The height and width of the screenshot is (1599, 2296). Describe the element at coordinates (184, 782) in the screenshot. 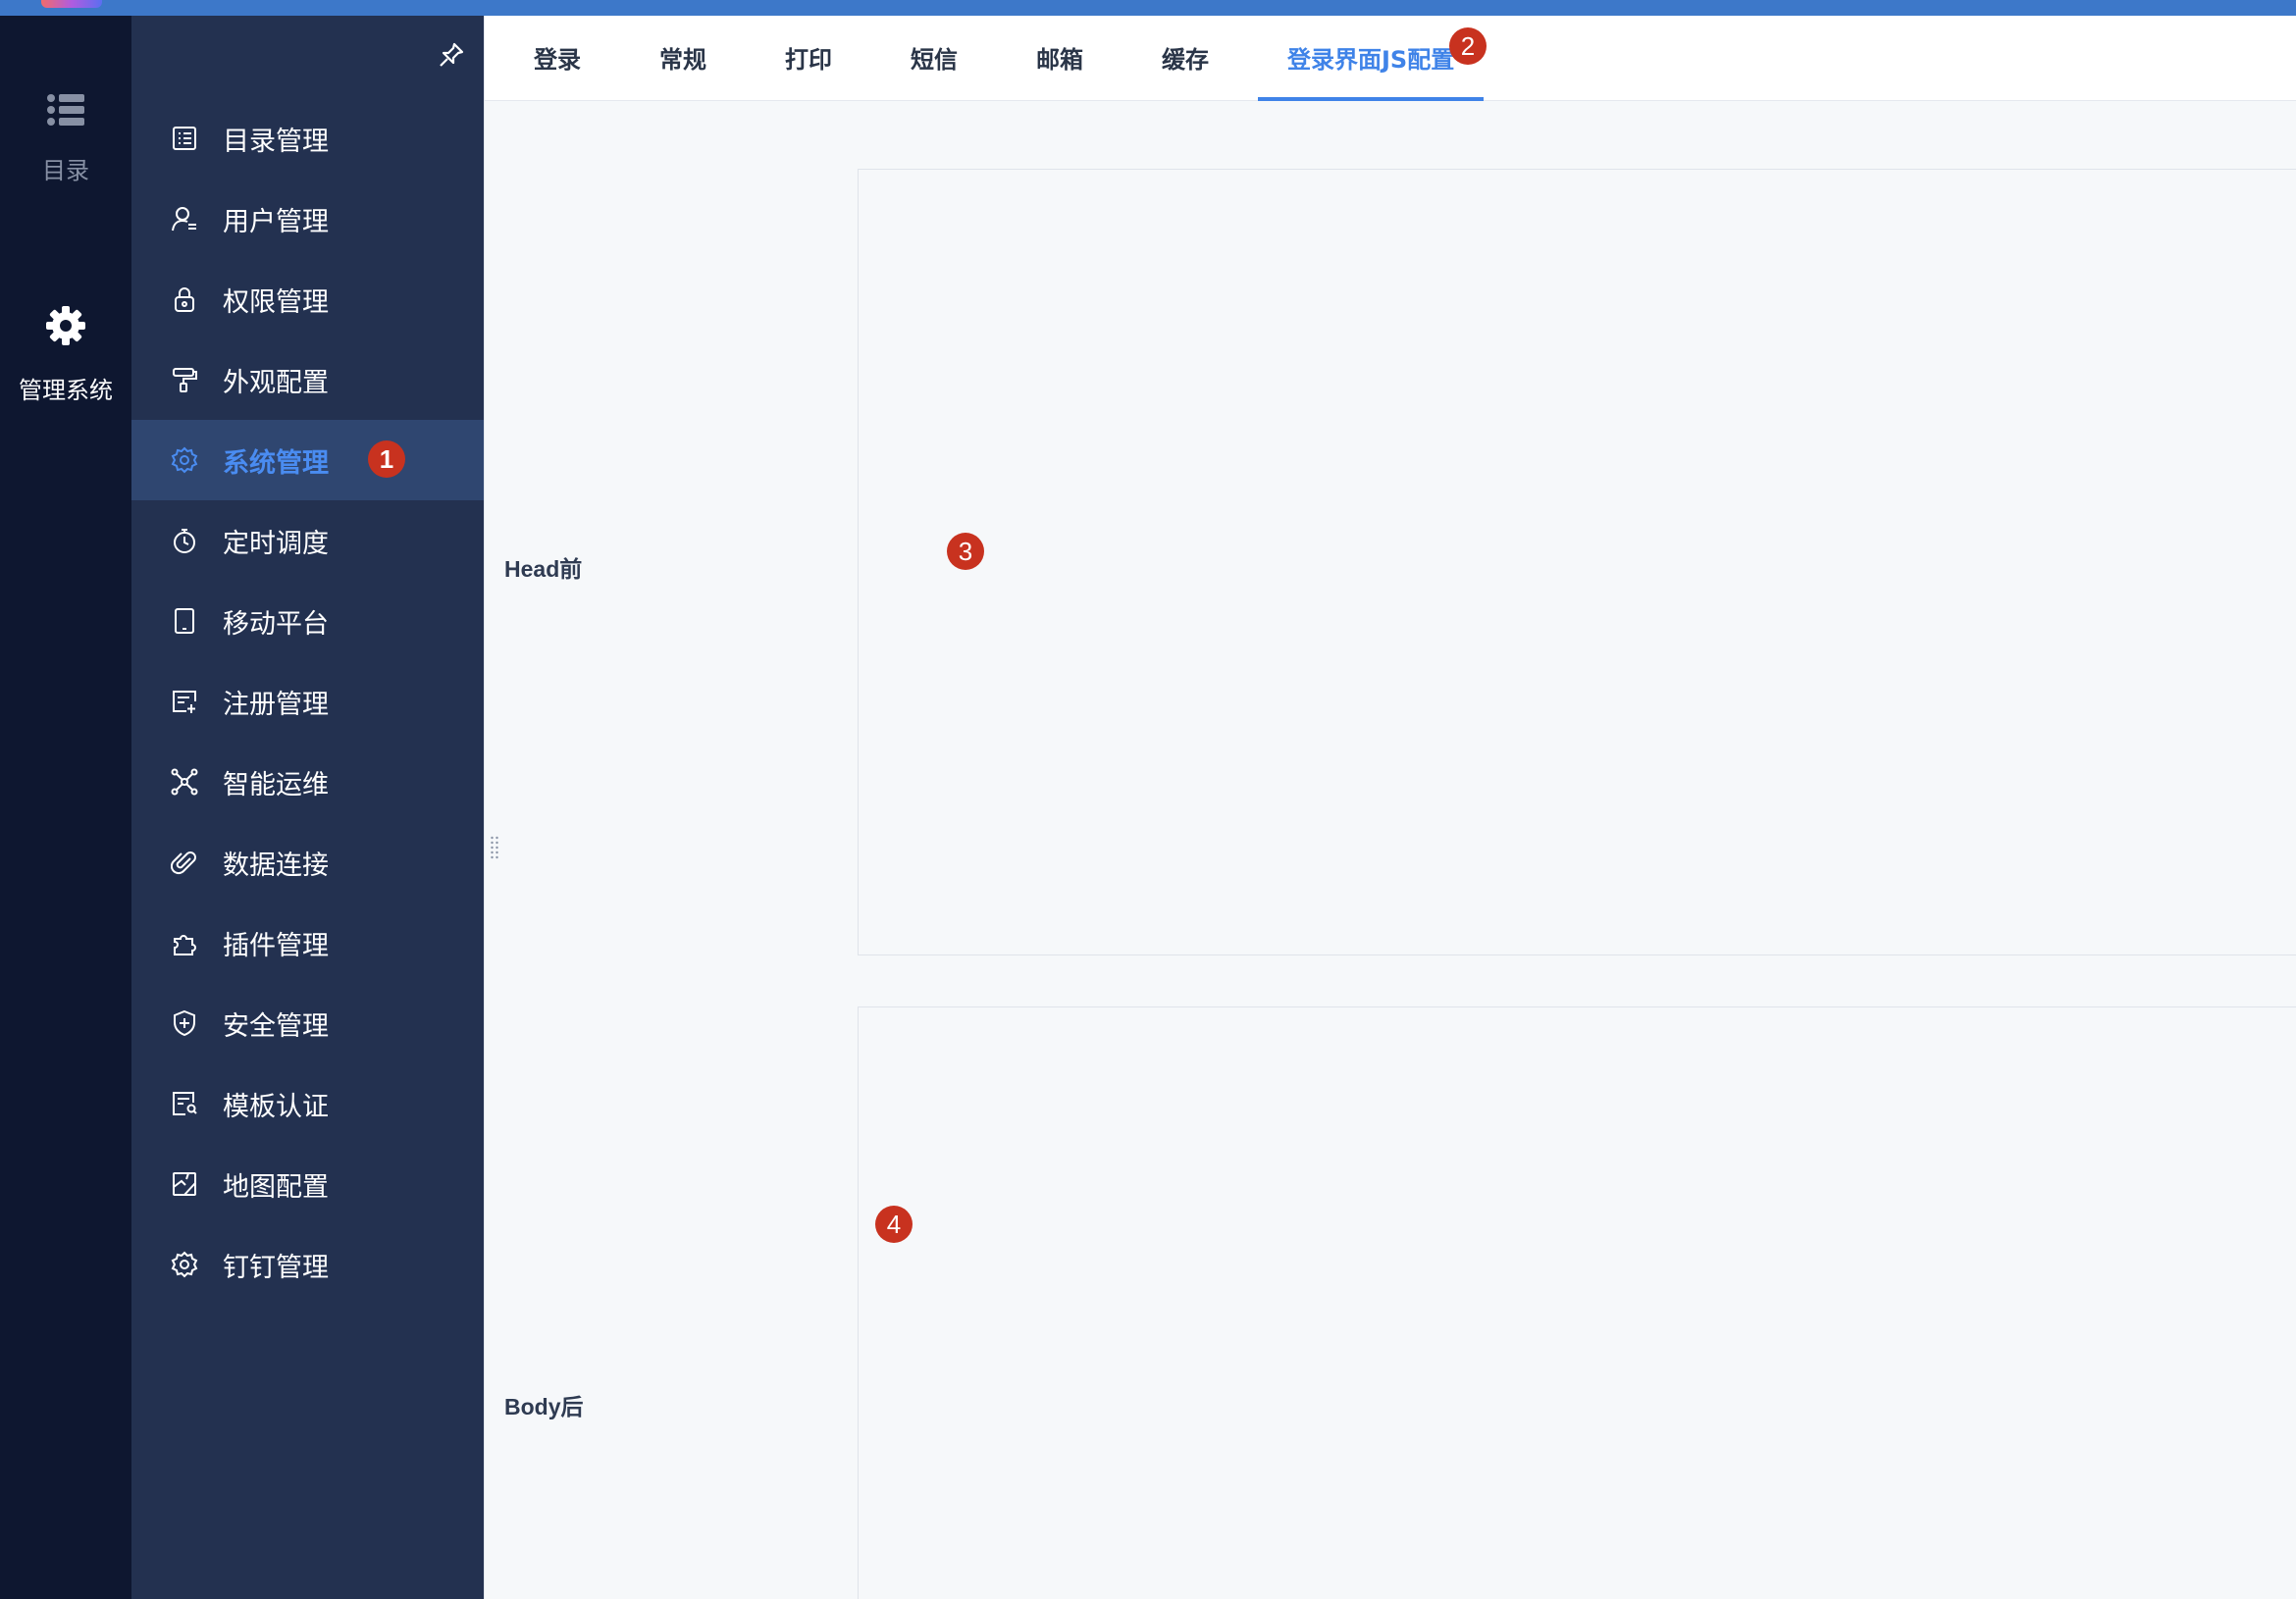

I see `network-icon` at that location.